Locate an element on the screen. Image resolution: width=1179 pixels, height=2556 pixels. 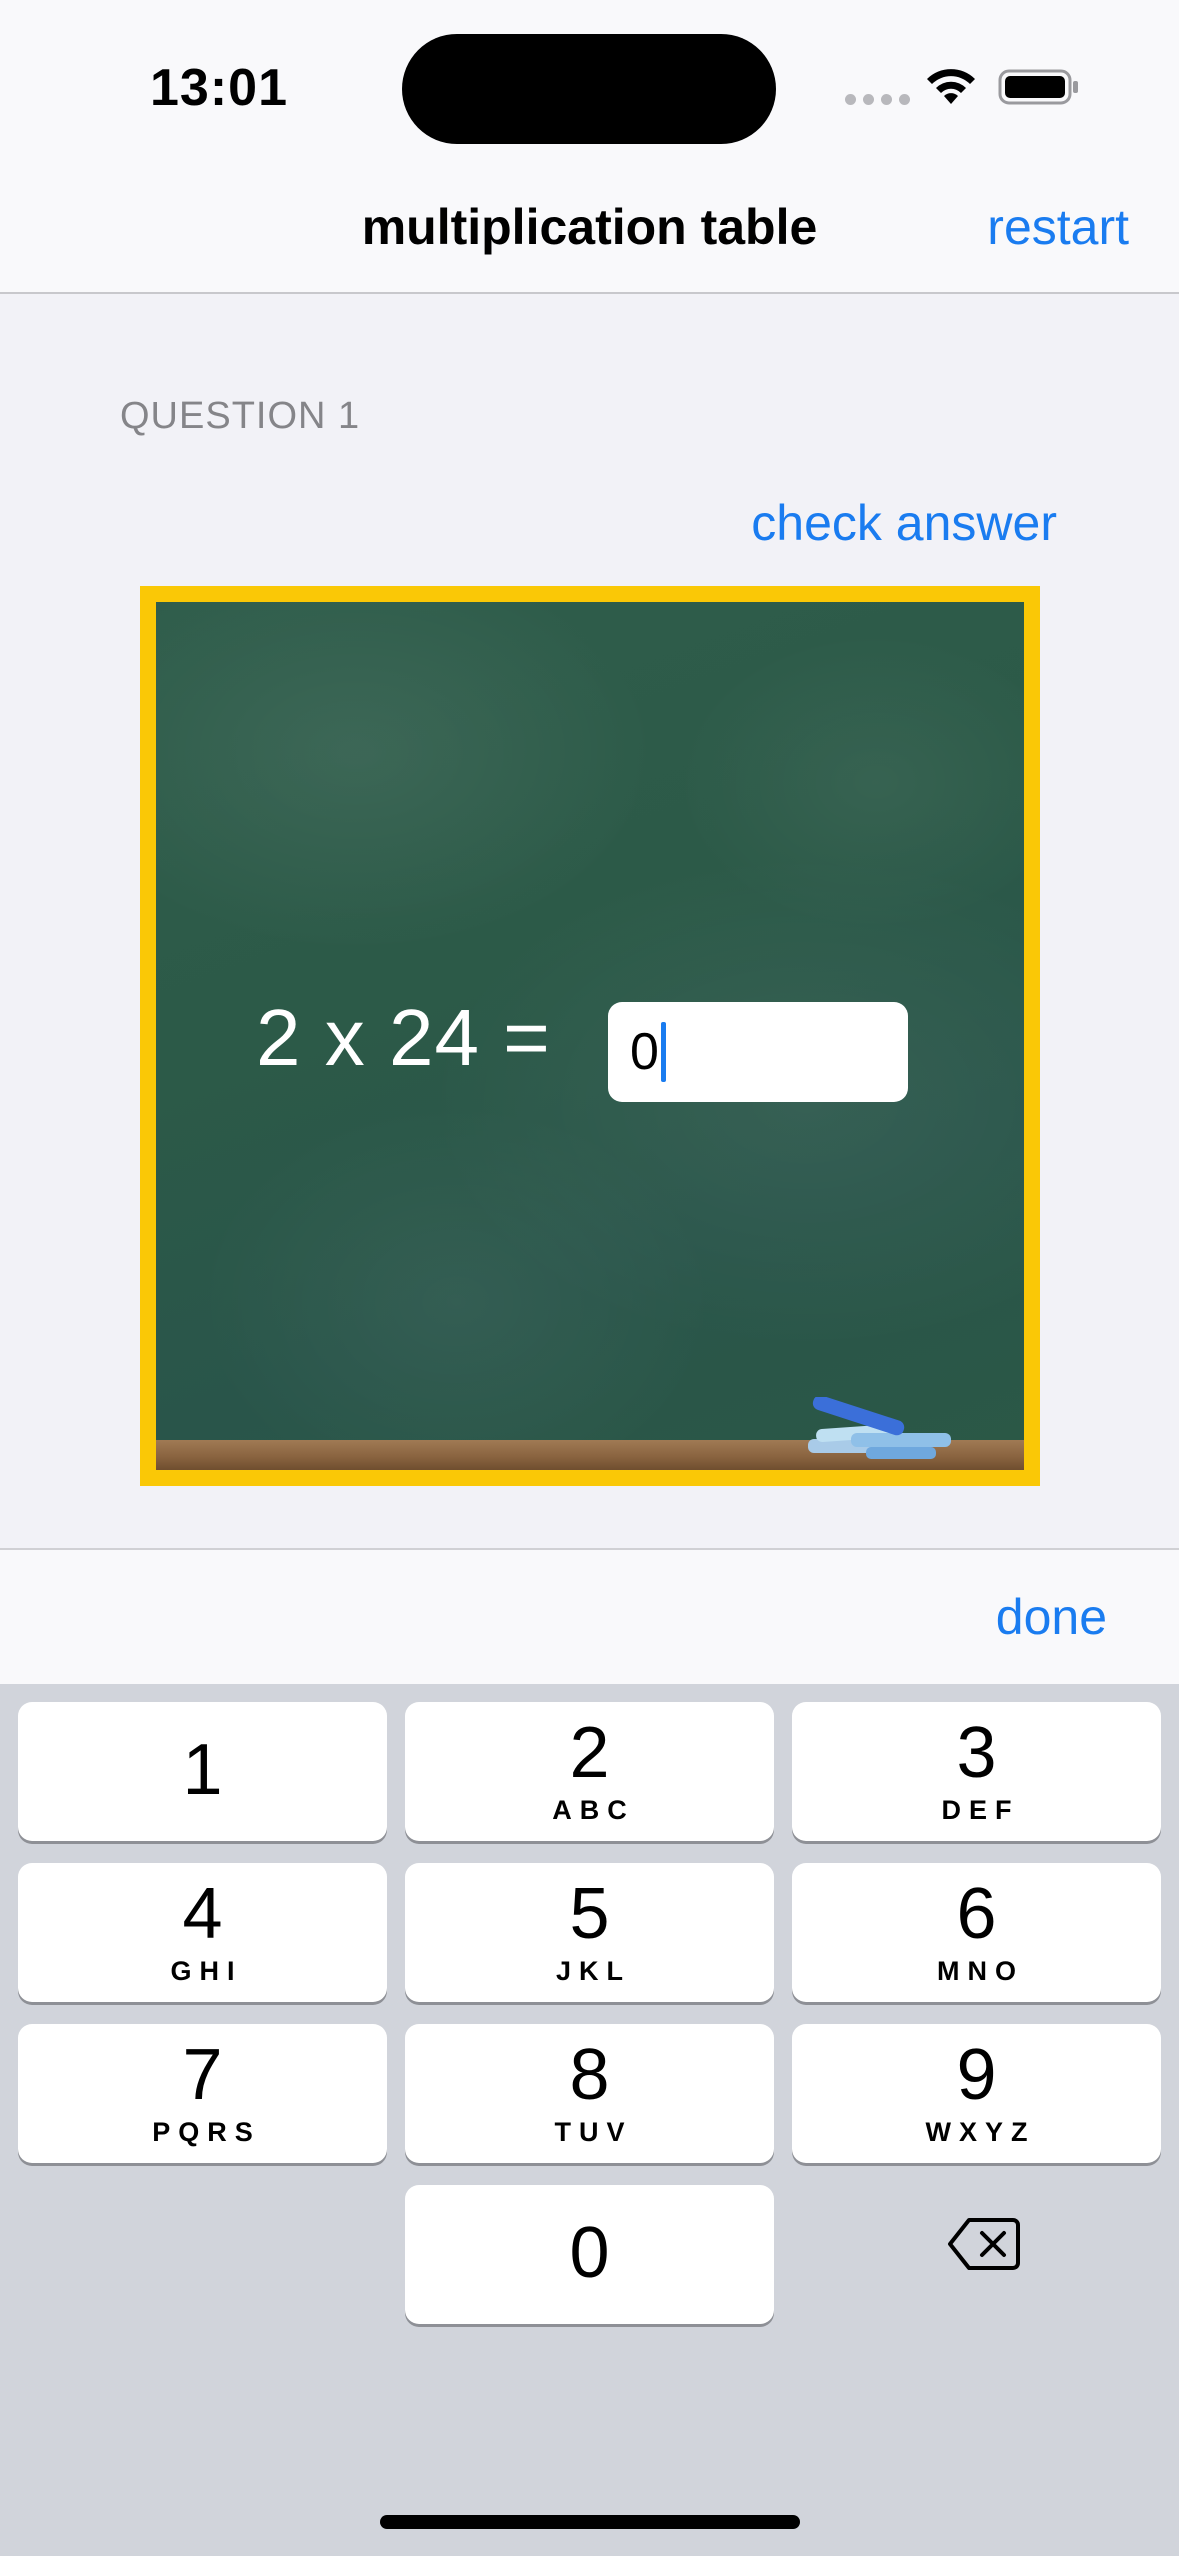
key-digit: 4 is located at coordinates (202, 1914).